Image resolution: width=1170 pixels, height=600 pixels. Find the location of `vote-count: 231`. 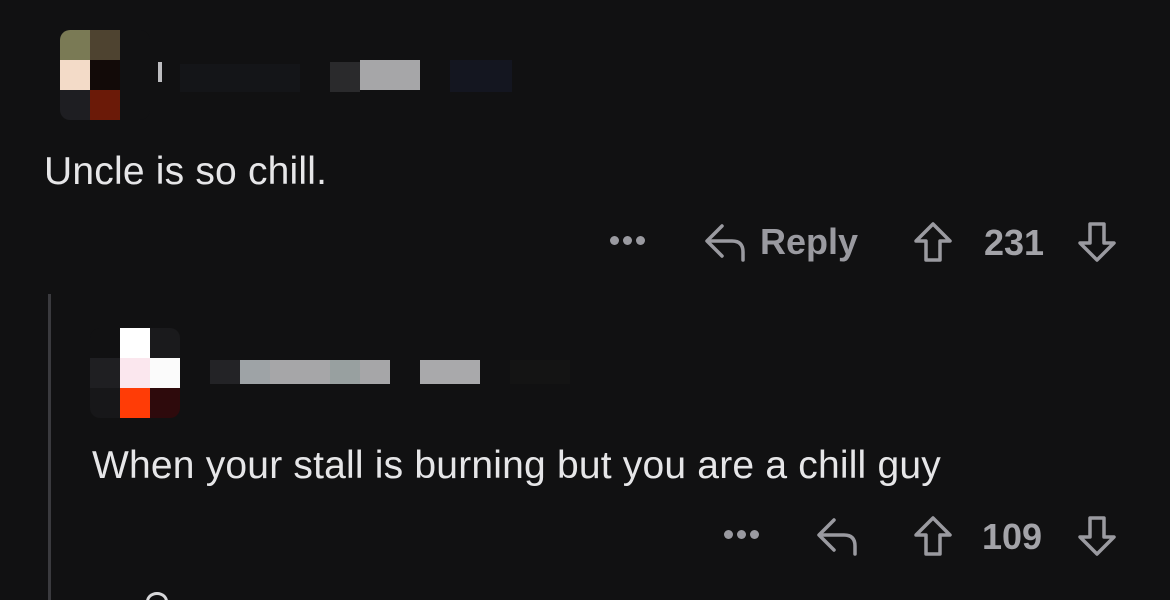

vote-count: 231 is located at coordinates (1014, 242).